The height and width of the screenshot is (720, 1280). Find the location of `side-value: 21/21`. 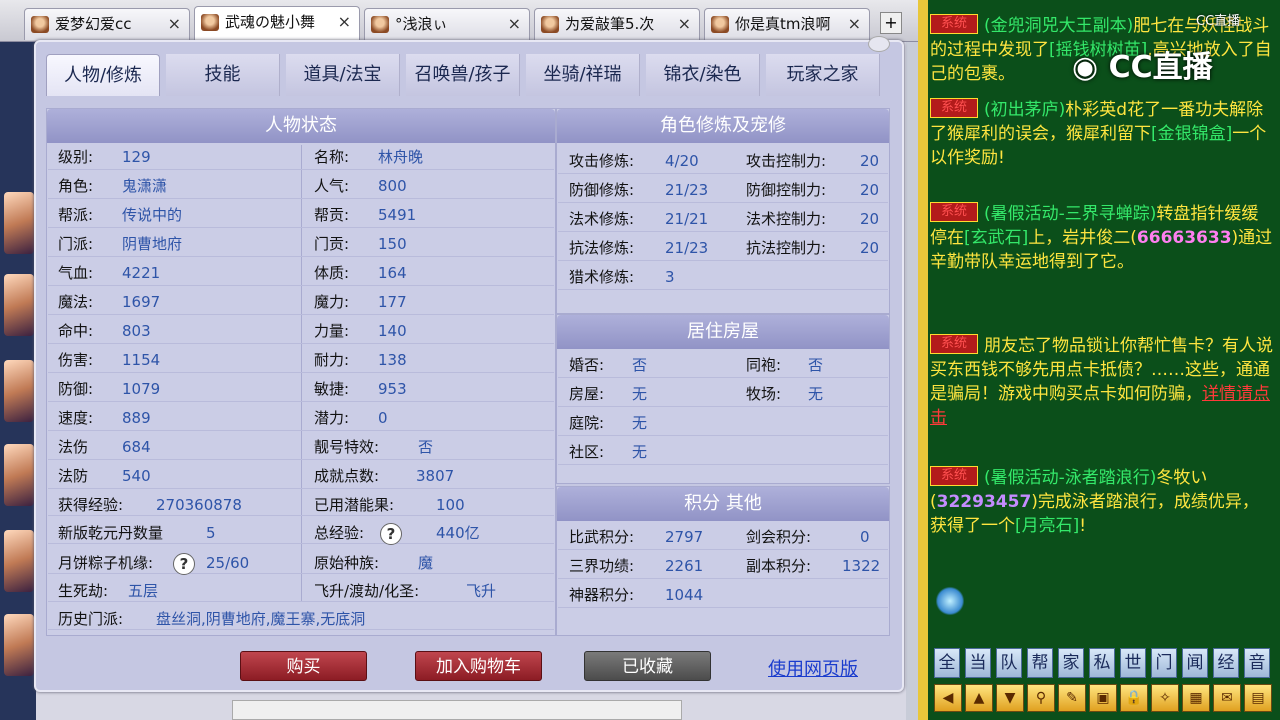

side-value: 21/21 is located at coordinates (687, 219).